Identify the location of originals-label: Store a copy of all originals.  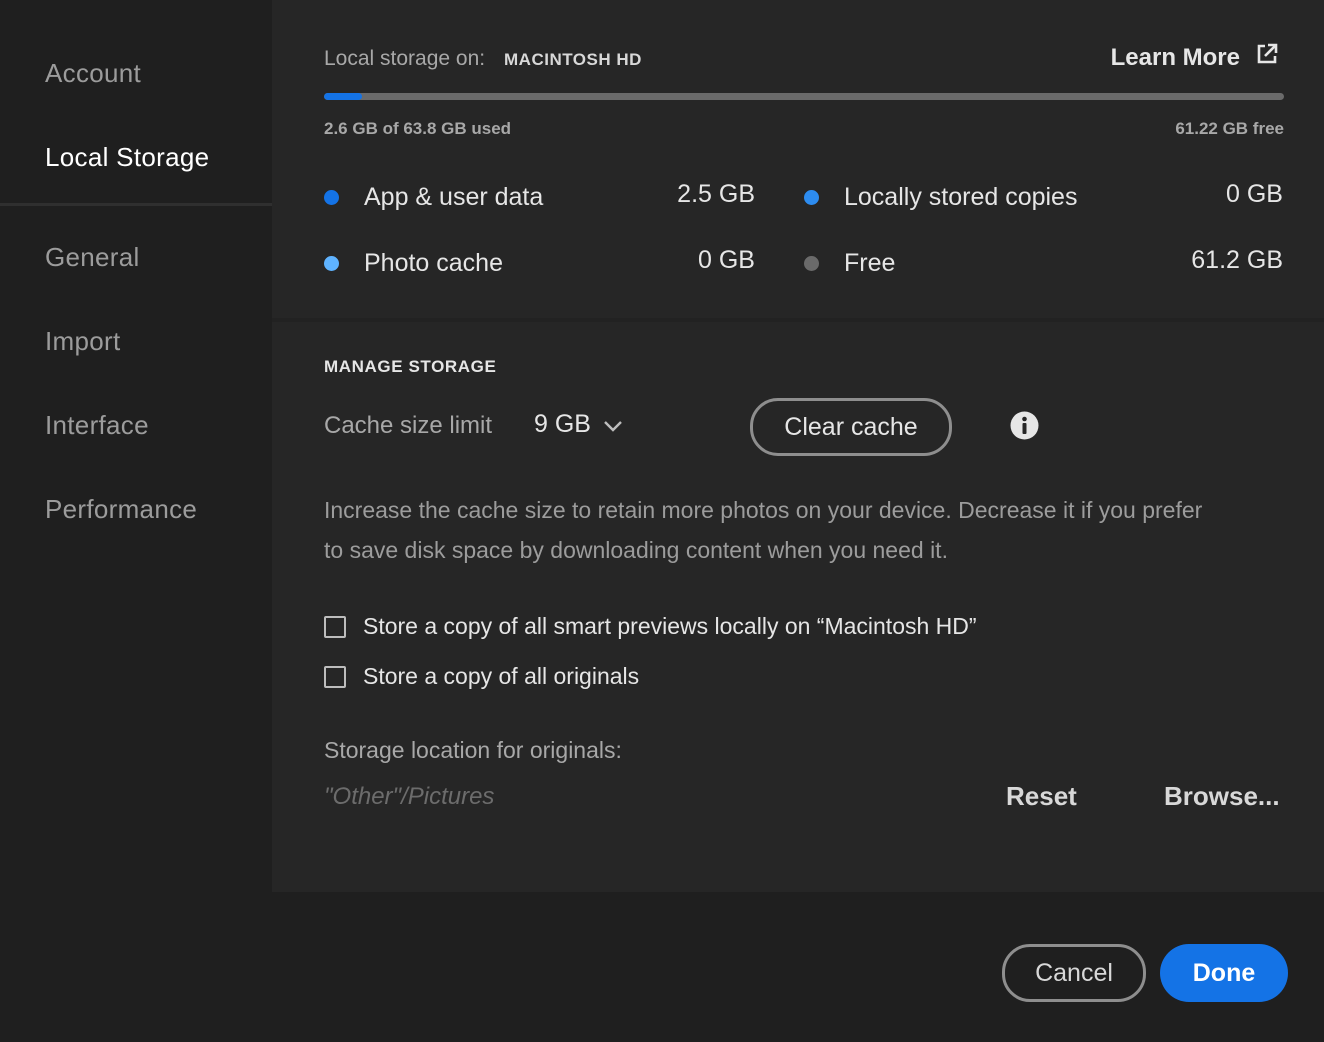
(501, 676).